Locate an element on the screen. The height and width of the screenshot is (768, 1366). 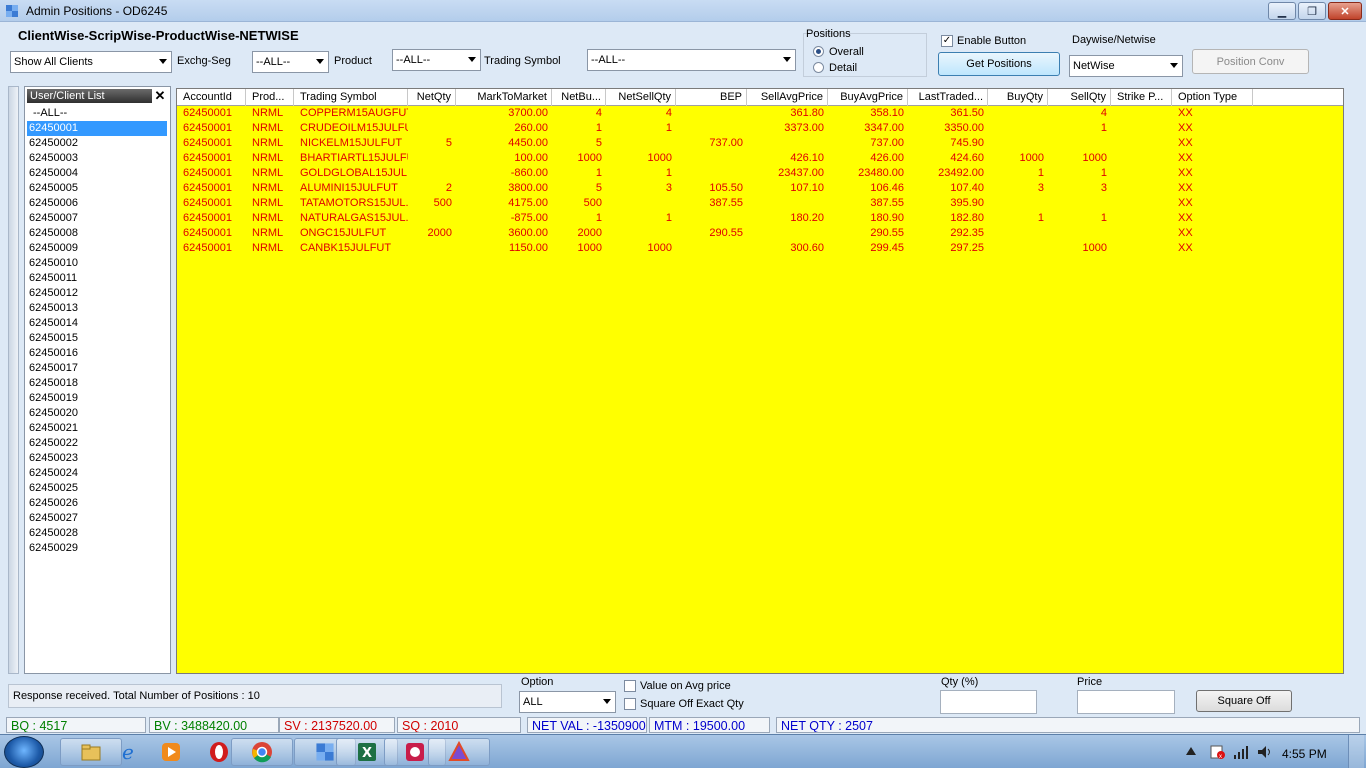
bq-value: BQ : 4517 is located at coordinates (76, 725).